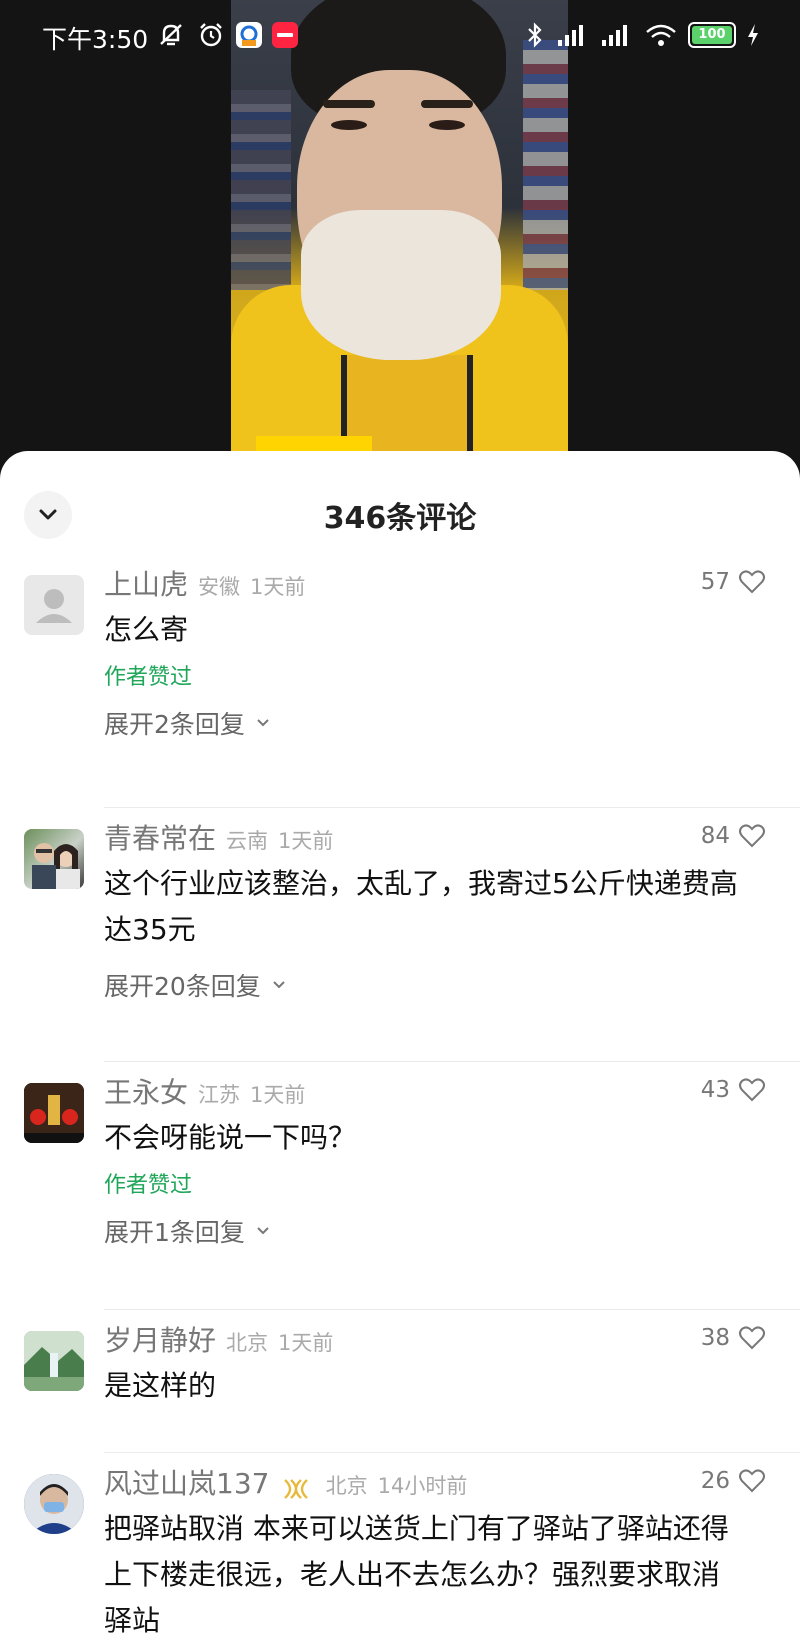 The image size is (800, 1637). I want to click on status-bar: 下午3:50 100, so click(400, 37).